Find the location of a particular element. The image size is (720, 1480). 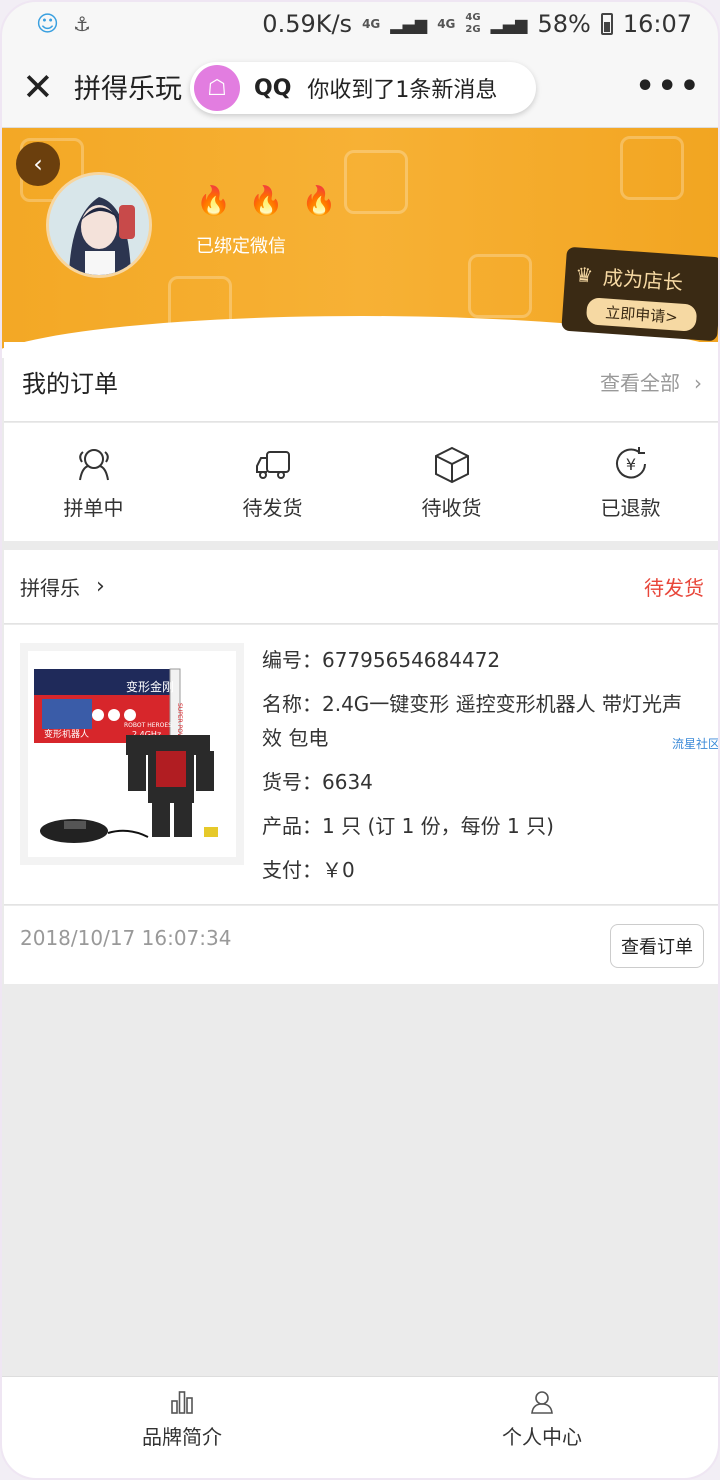

refund-icon: ¥ is located at coordinates (630, 462).